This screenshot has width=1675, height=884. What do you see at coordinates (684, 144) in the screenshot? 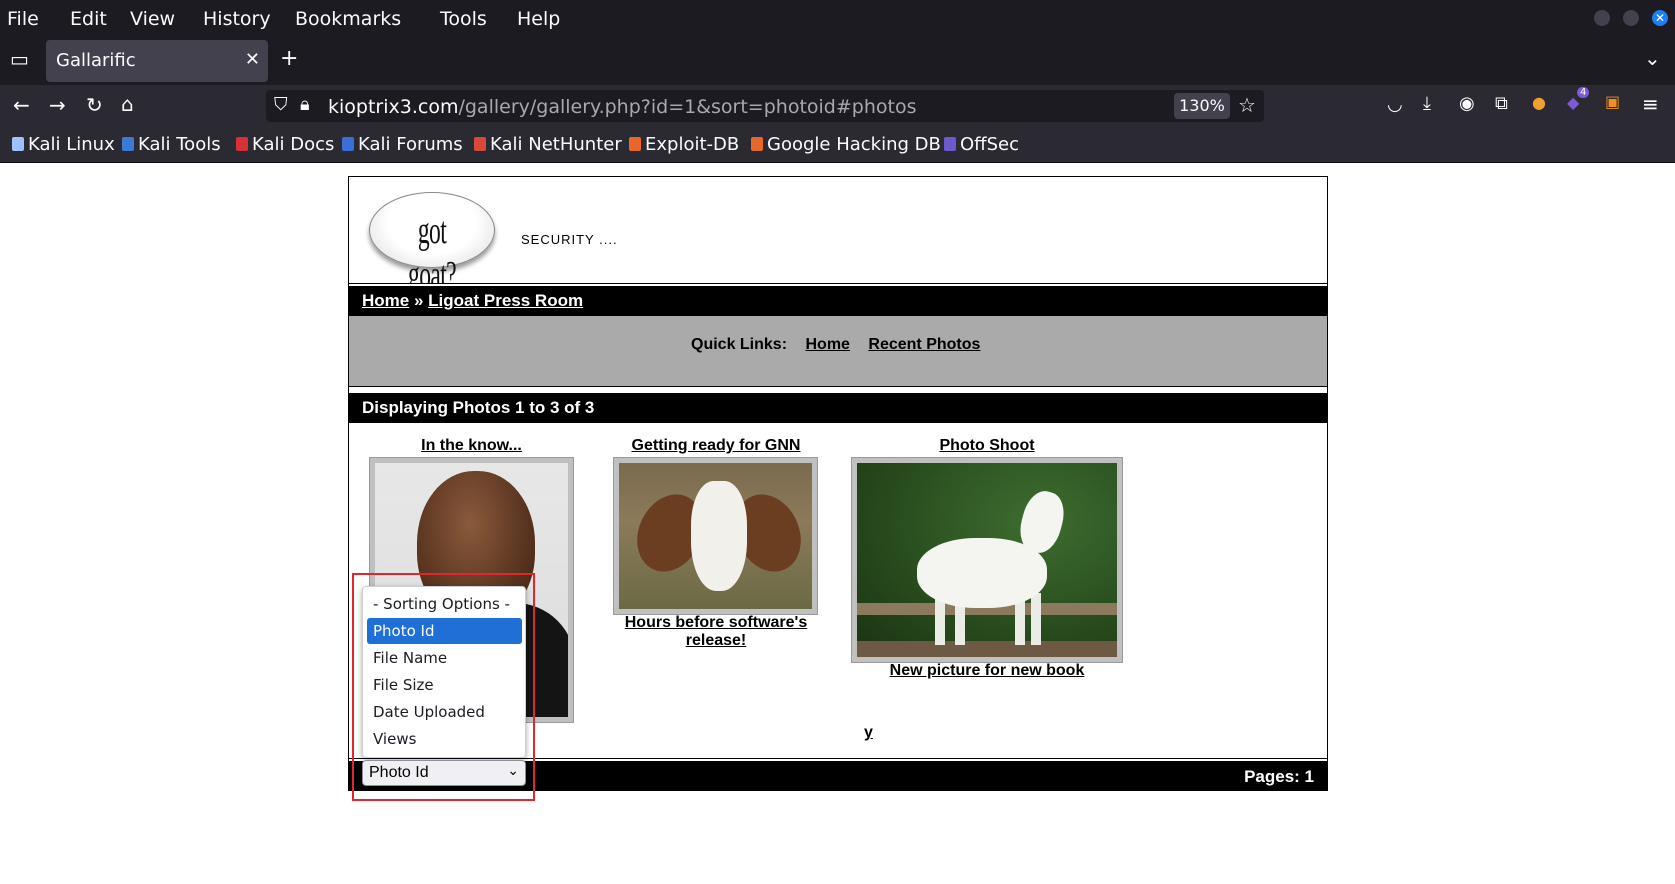
I see `bookmark-exploit-db: Exploit-DB` at bounding box center [684, 144].